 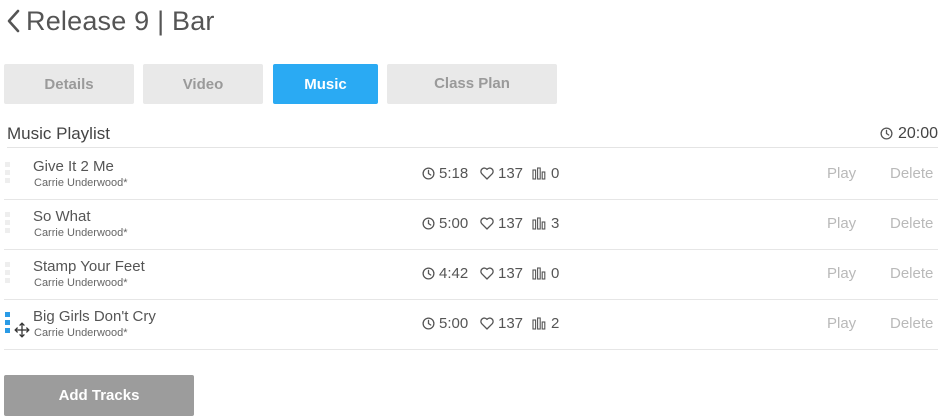 I want to click on tab-class-plan: Class Plan, so click(x=472, y=84).